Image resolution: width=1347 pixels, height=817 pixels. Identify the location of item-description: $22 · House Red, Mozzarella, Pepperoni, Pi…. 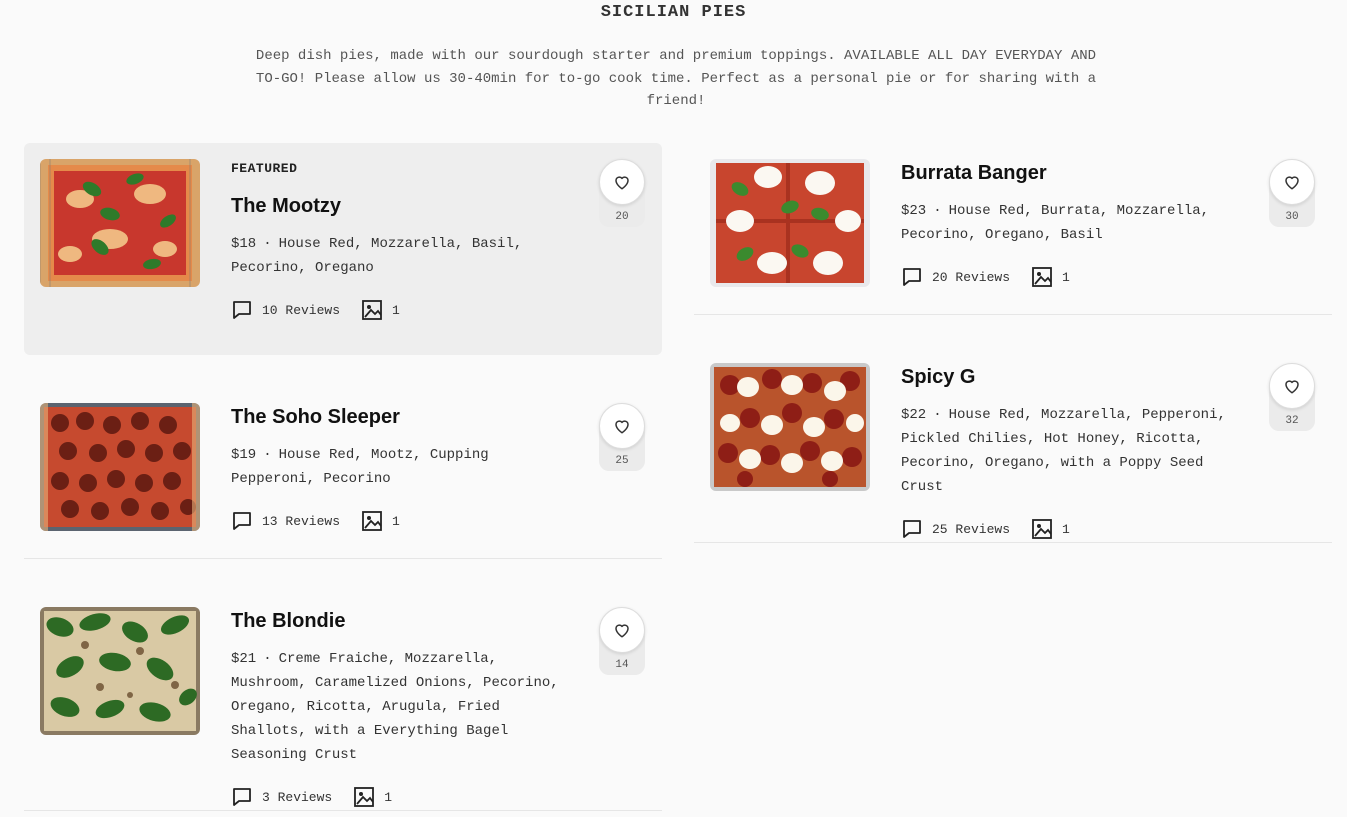
(1073, 451).